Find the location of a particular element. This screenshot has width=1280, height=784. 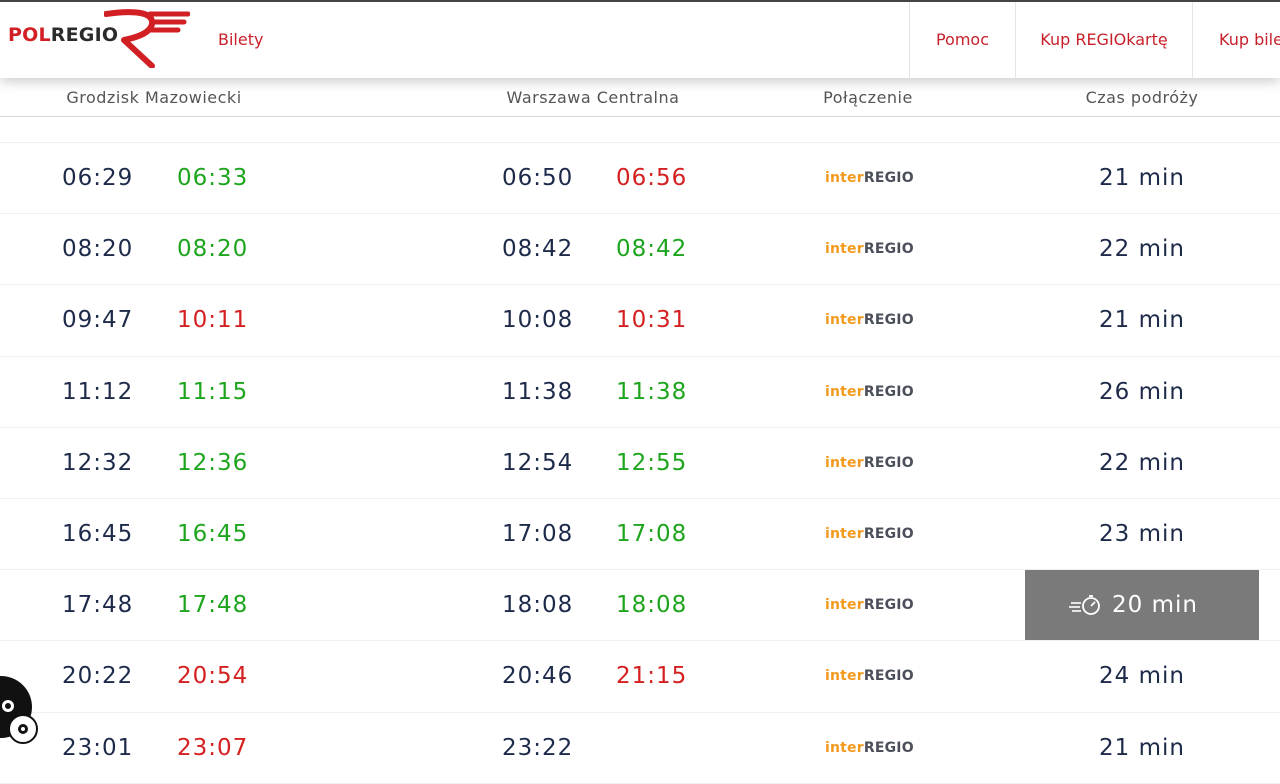

polregio-logo: POLREGIO is located at coordinates (103, 39).